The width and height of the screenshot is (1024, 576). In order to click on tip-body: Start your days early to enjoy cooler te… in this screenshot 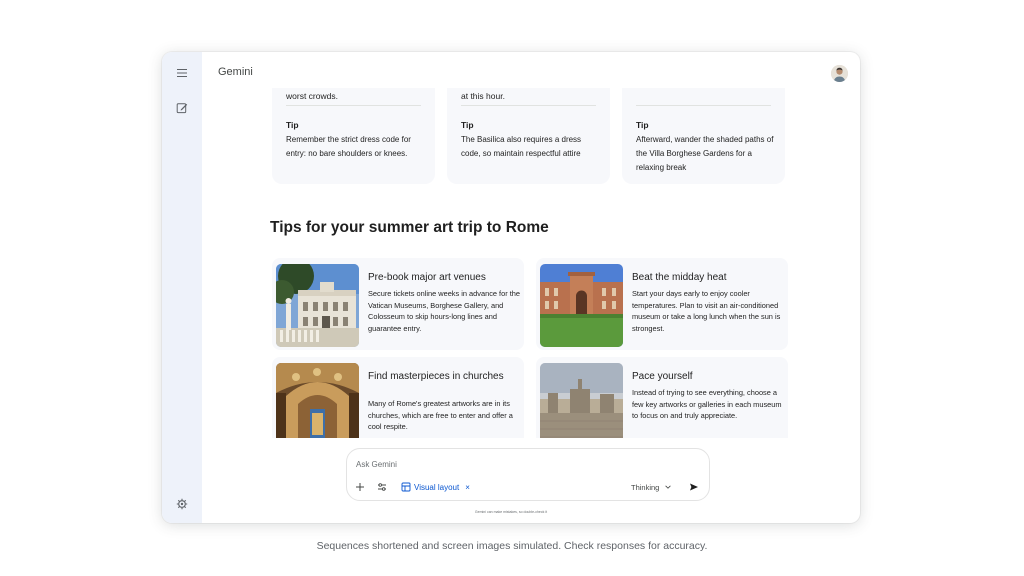, I will do `click(706, 311)`.